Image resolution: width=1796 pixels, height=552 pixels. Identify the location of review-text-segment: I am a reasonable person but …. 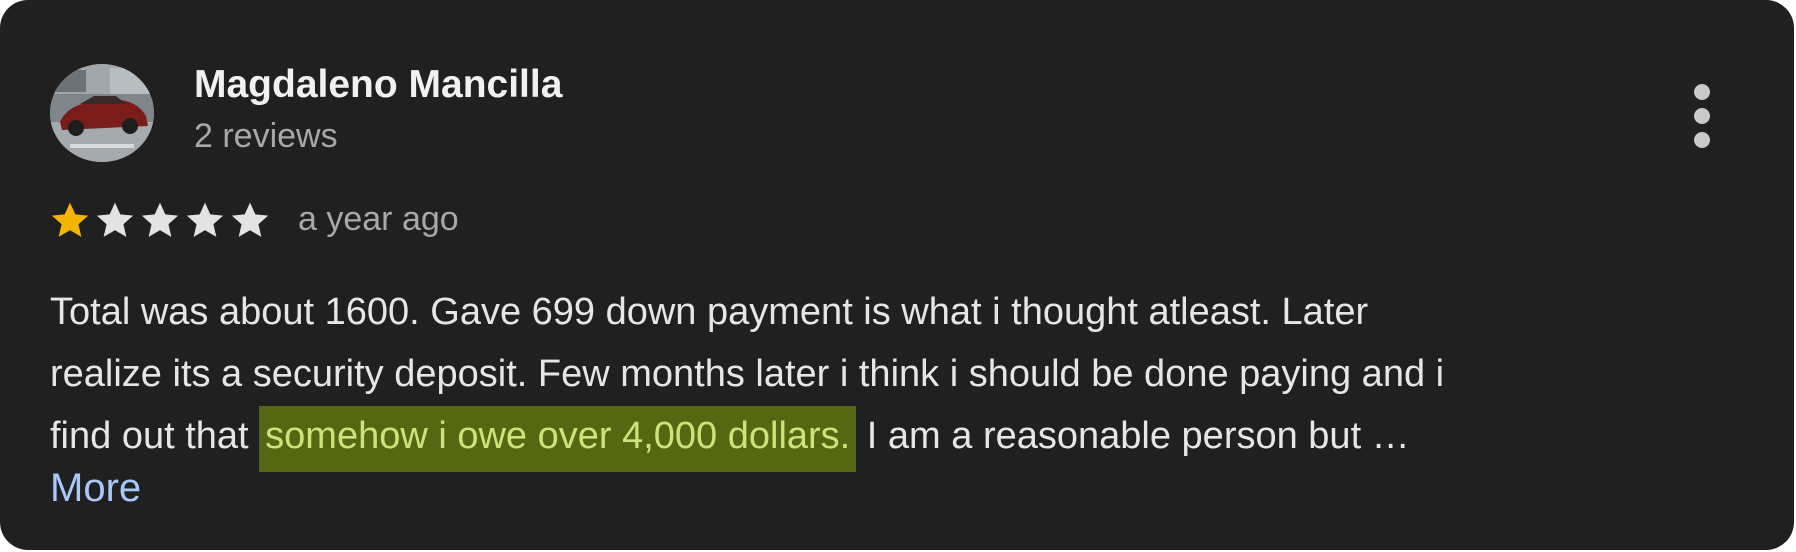
(1133, 436).